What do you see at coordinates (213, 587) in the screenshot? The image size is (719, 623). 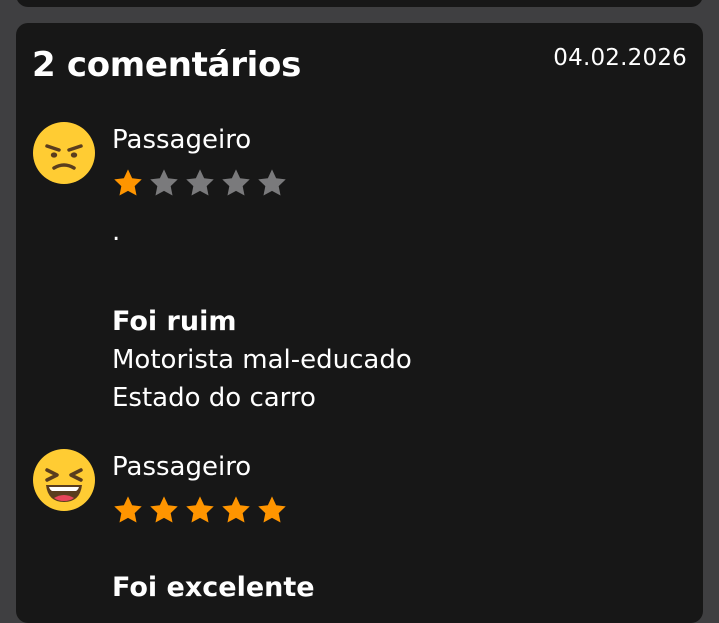 I see `comment-verdict: Foi excelente` at bounding box center [213, 587].